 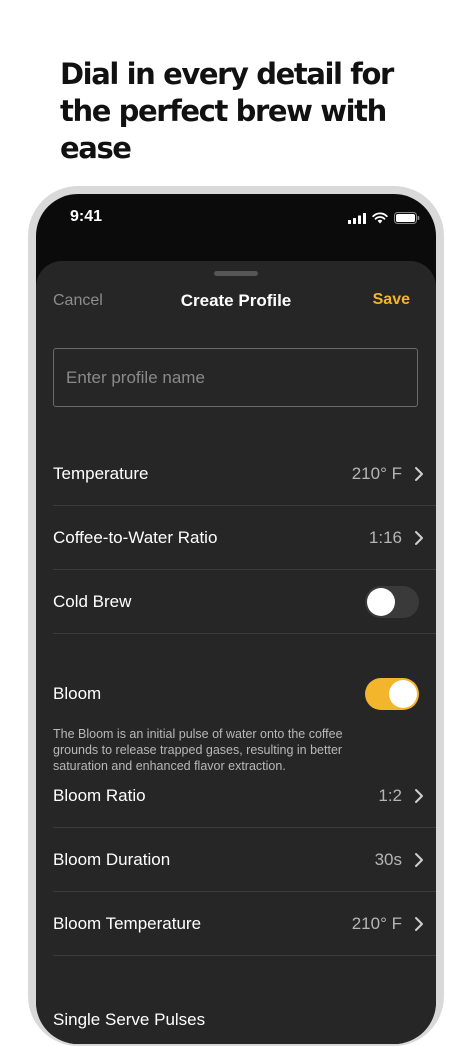 I want to click on bloom-duration-row: Bloom Duration 30s, so click(x=244, y=860).